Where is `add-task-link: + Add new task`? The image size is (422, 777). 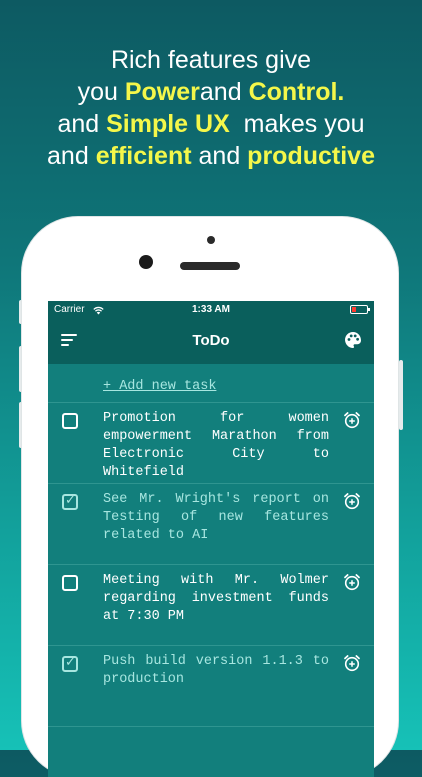 add-task-link: + Add new task is located at coordinates (159, 386).